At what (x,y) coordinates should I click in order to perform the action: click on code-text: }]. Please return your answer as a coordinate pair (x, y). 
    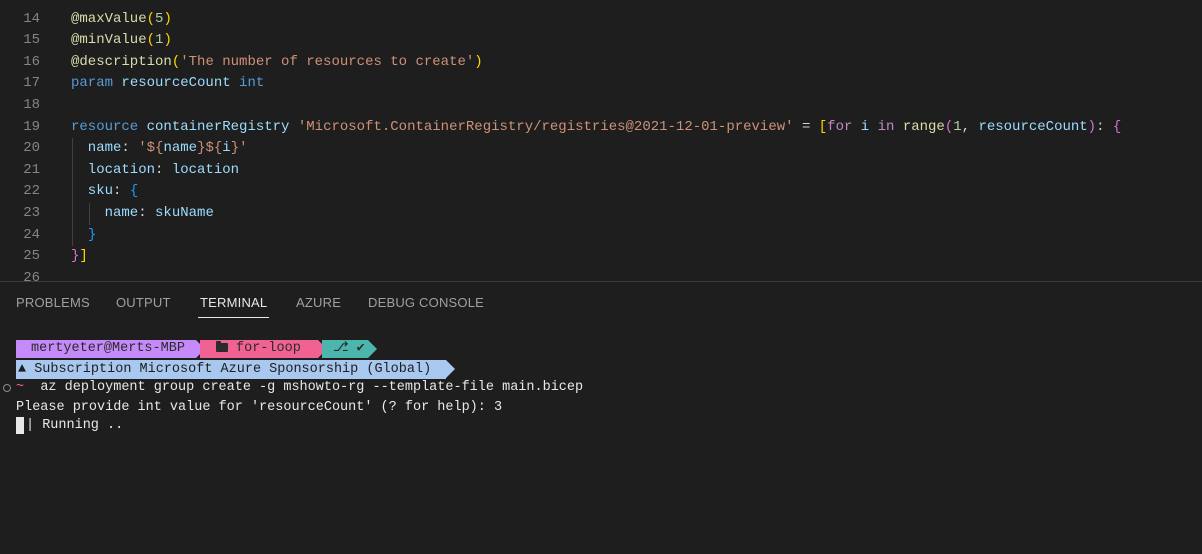
    Looking at the image, I should click on (79, 257).